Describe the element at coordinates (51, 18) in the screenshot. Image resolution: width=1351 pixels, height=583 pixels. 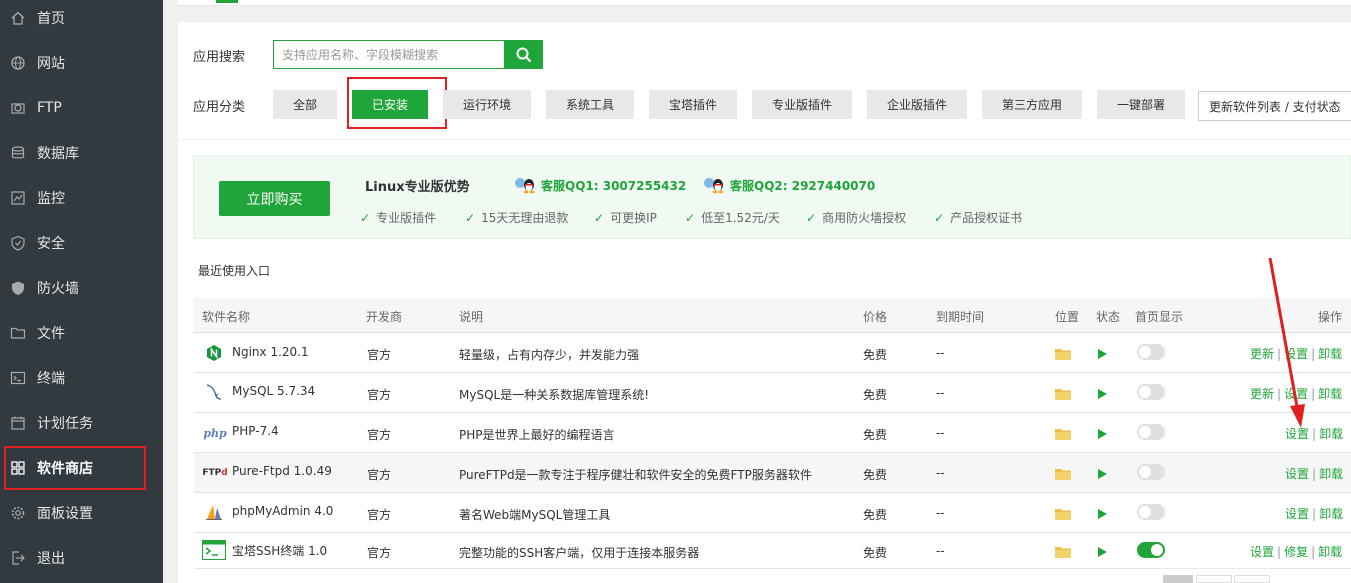
I see `sidebar-item-label: 首页` at that location.